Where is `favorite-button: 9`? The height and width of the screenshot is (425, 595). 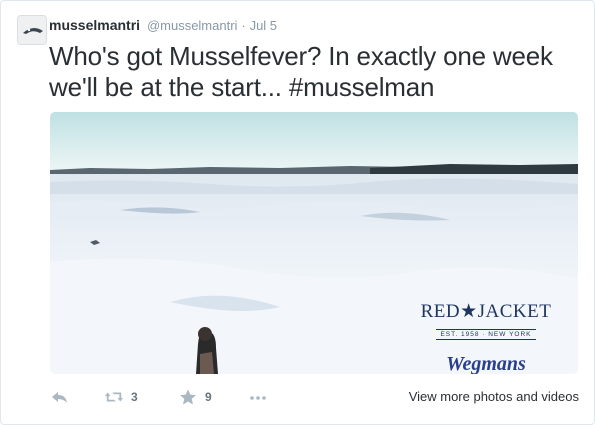 favorite-button: 9 is located at coordinates (195, 397).